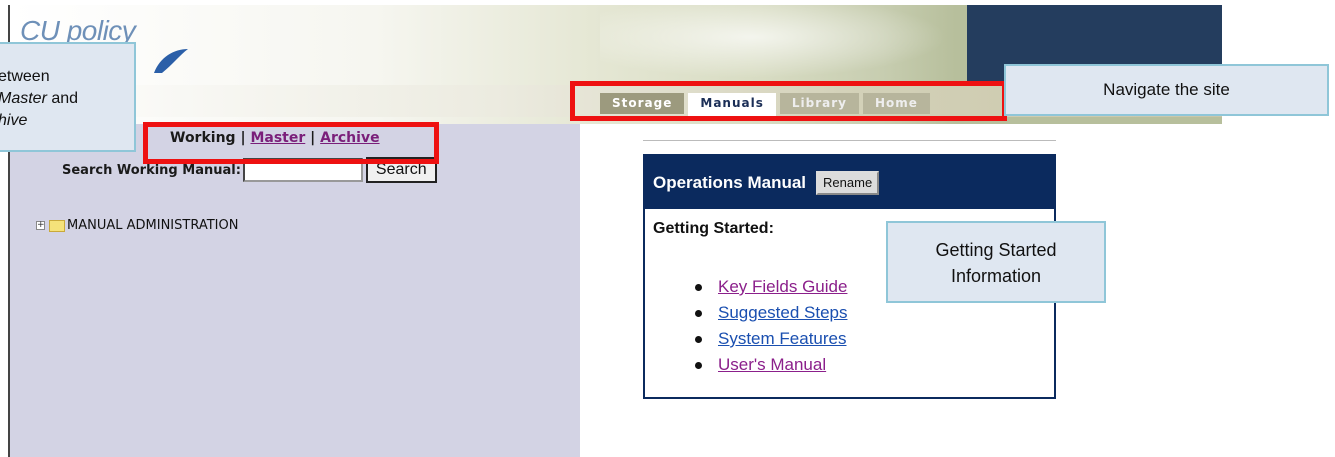 This screenshot has height=457, width=1335. What do you see at coordinates (67, 121) in the screenshot?
I see `callout-line-3: hive` at bounding box center [67, 121].